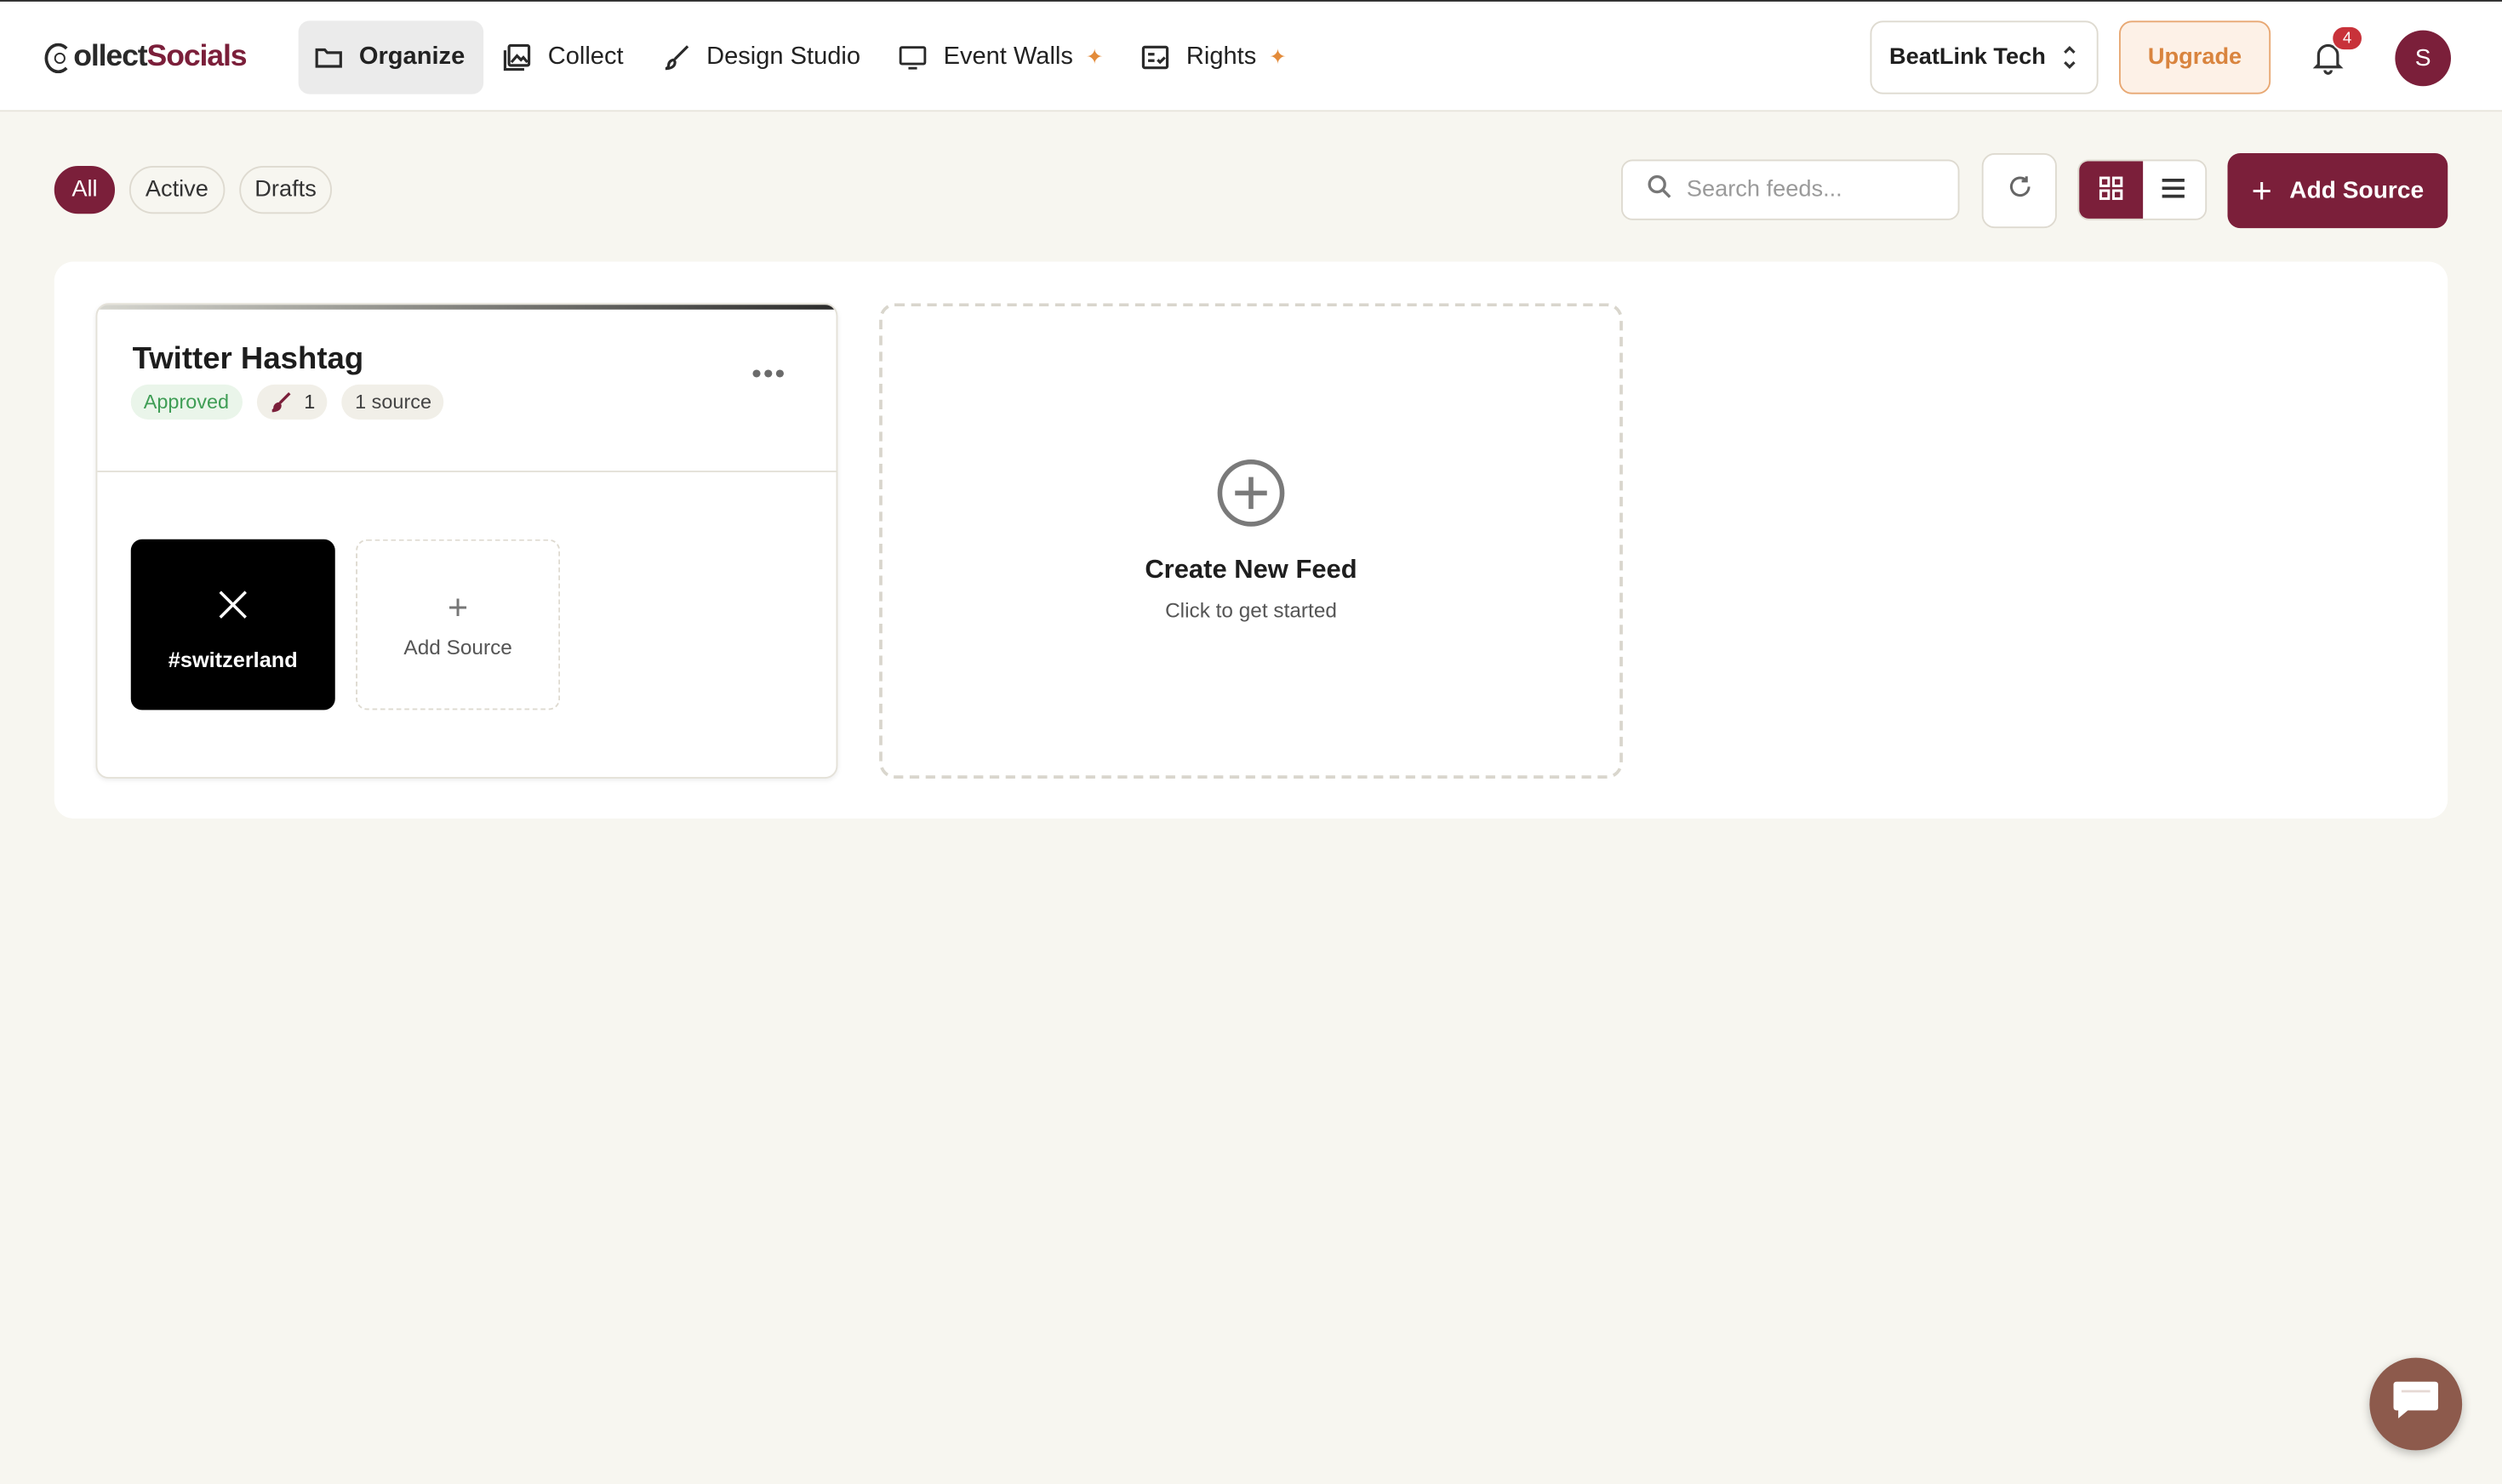 This screenshot has height=1484, width=2502. I want to click on filter-chips: All Active Drafts, so click(200, 190).